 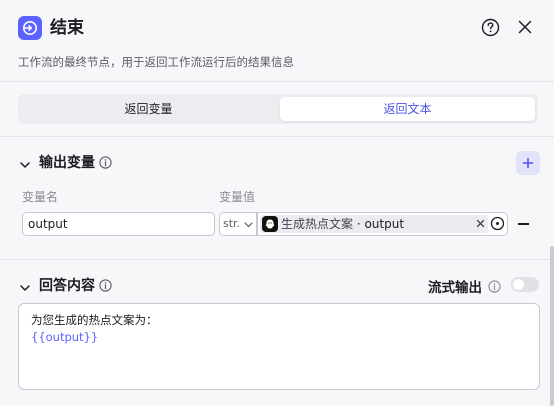 What do you see at coordinates (455, 288) in the screenshot?
I see `stream-output-label: 流式输出` at bounding box center [455, 288].